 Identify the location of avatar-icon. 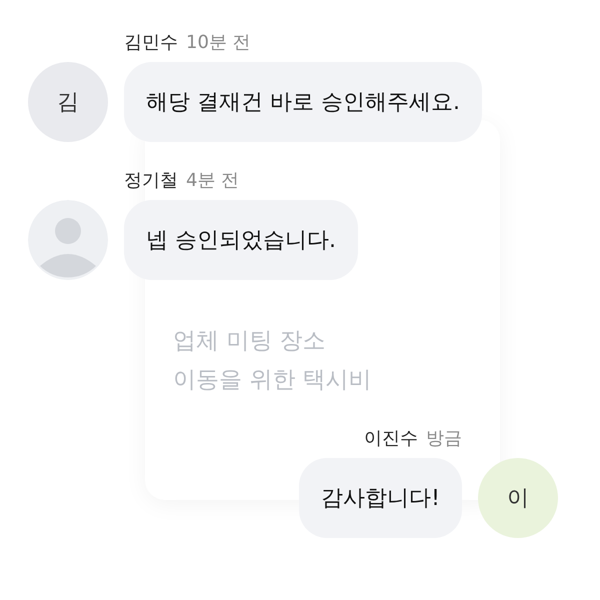
(68, 240).